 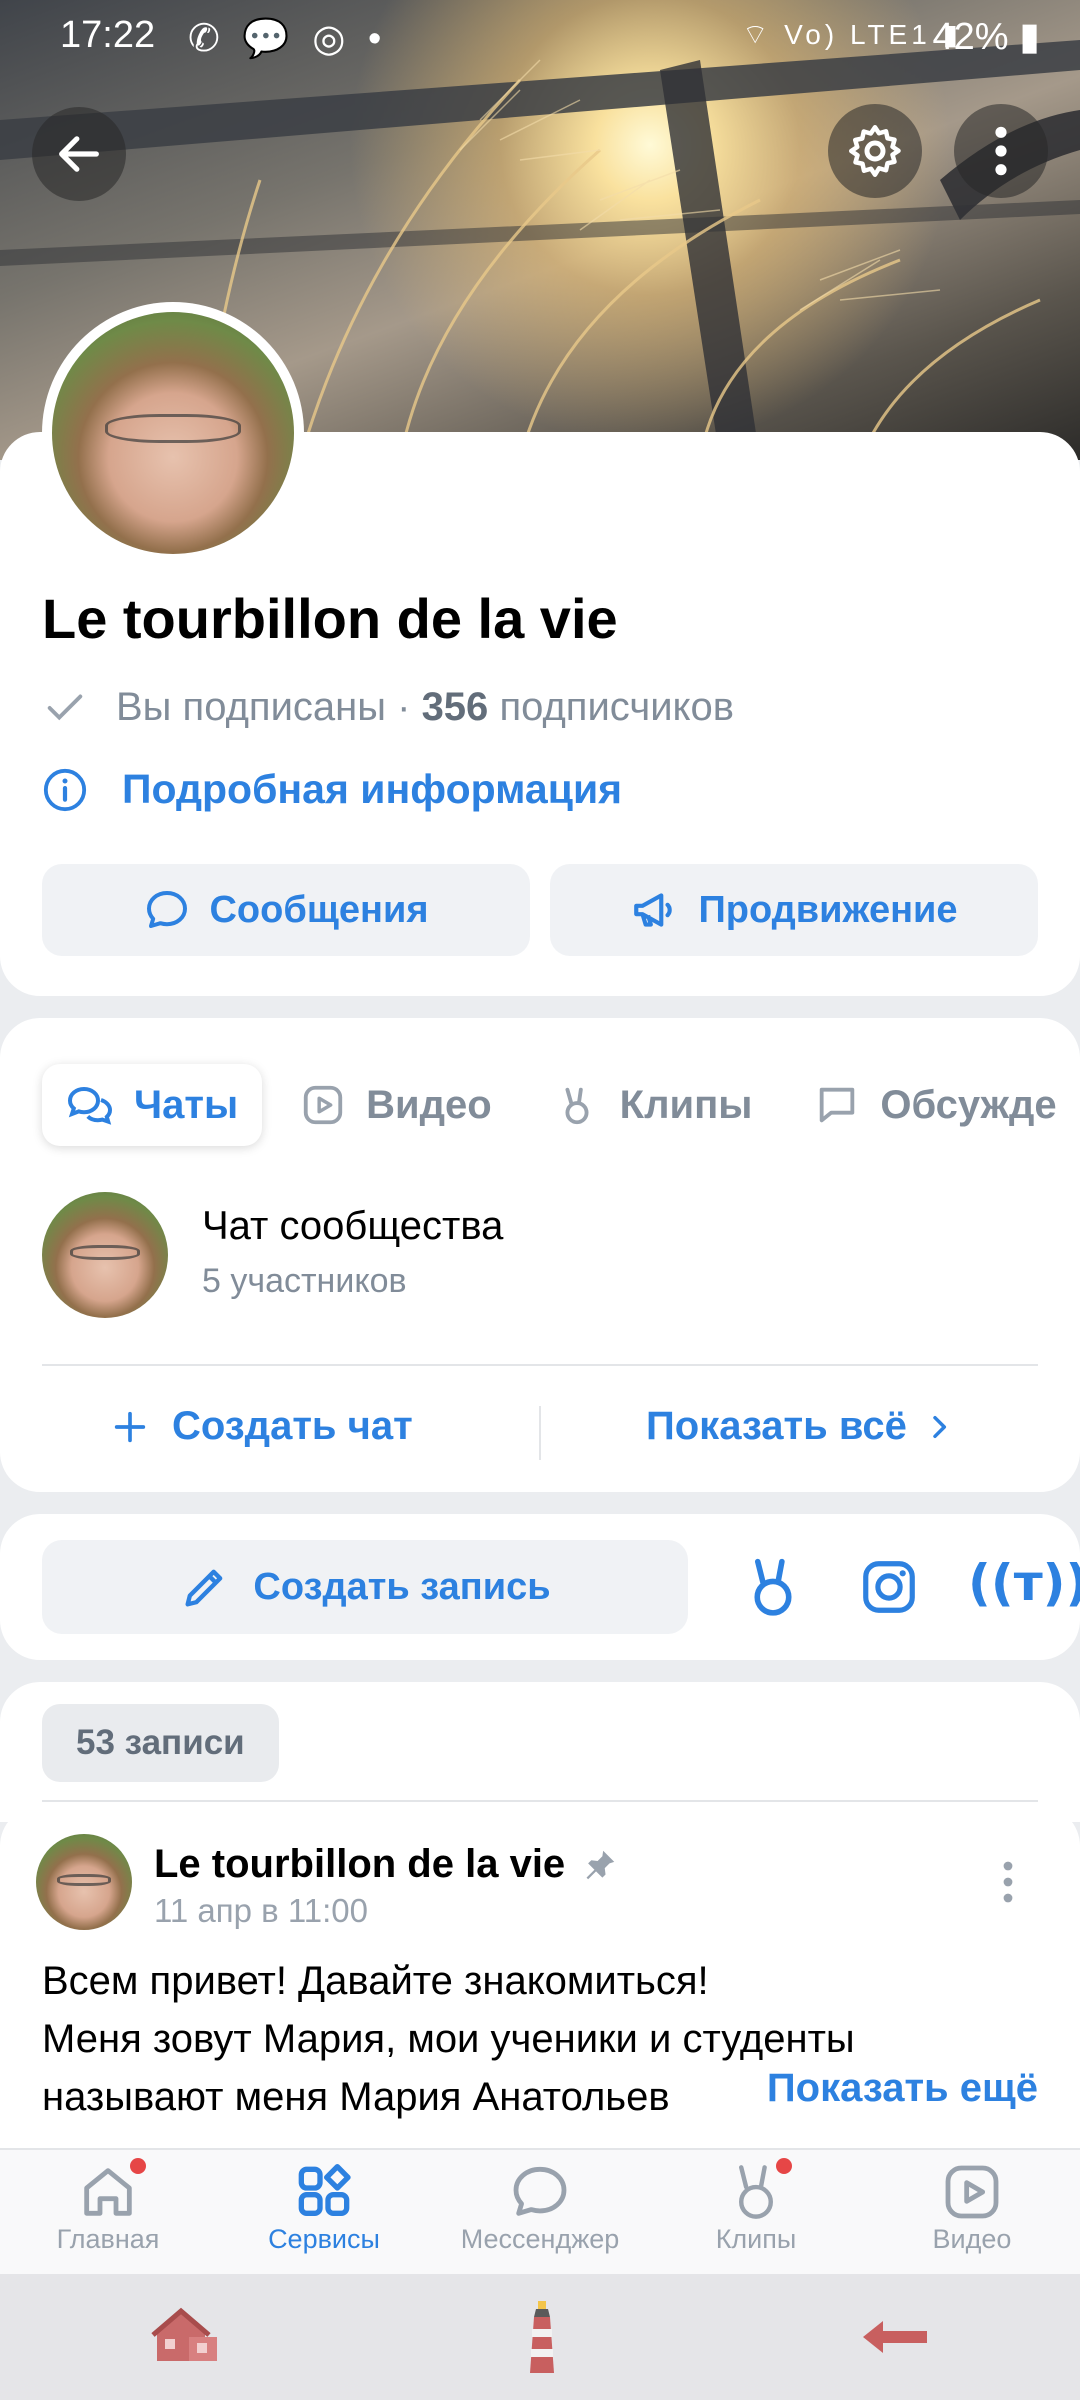 I want to click on more-vertical-icon, so click(x=1001, y=151).